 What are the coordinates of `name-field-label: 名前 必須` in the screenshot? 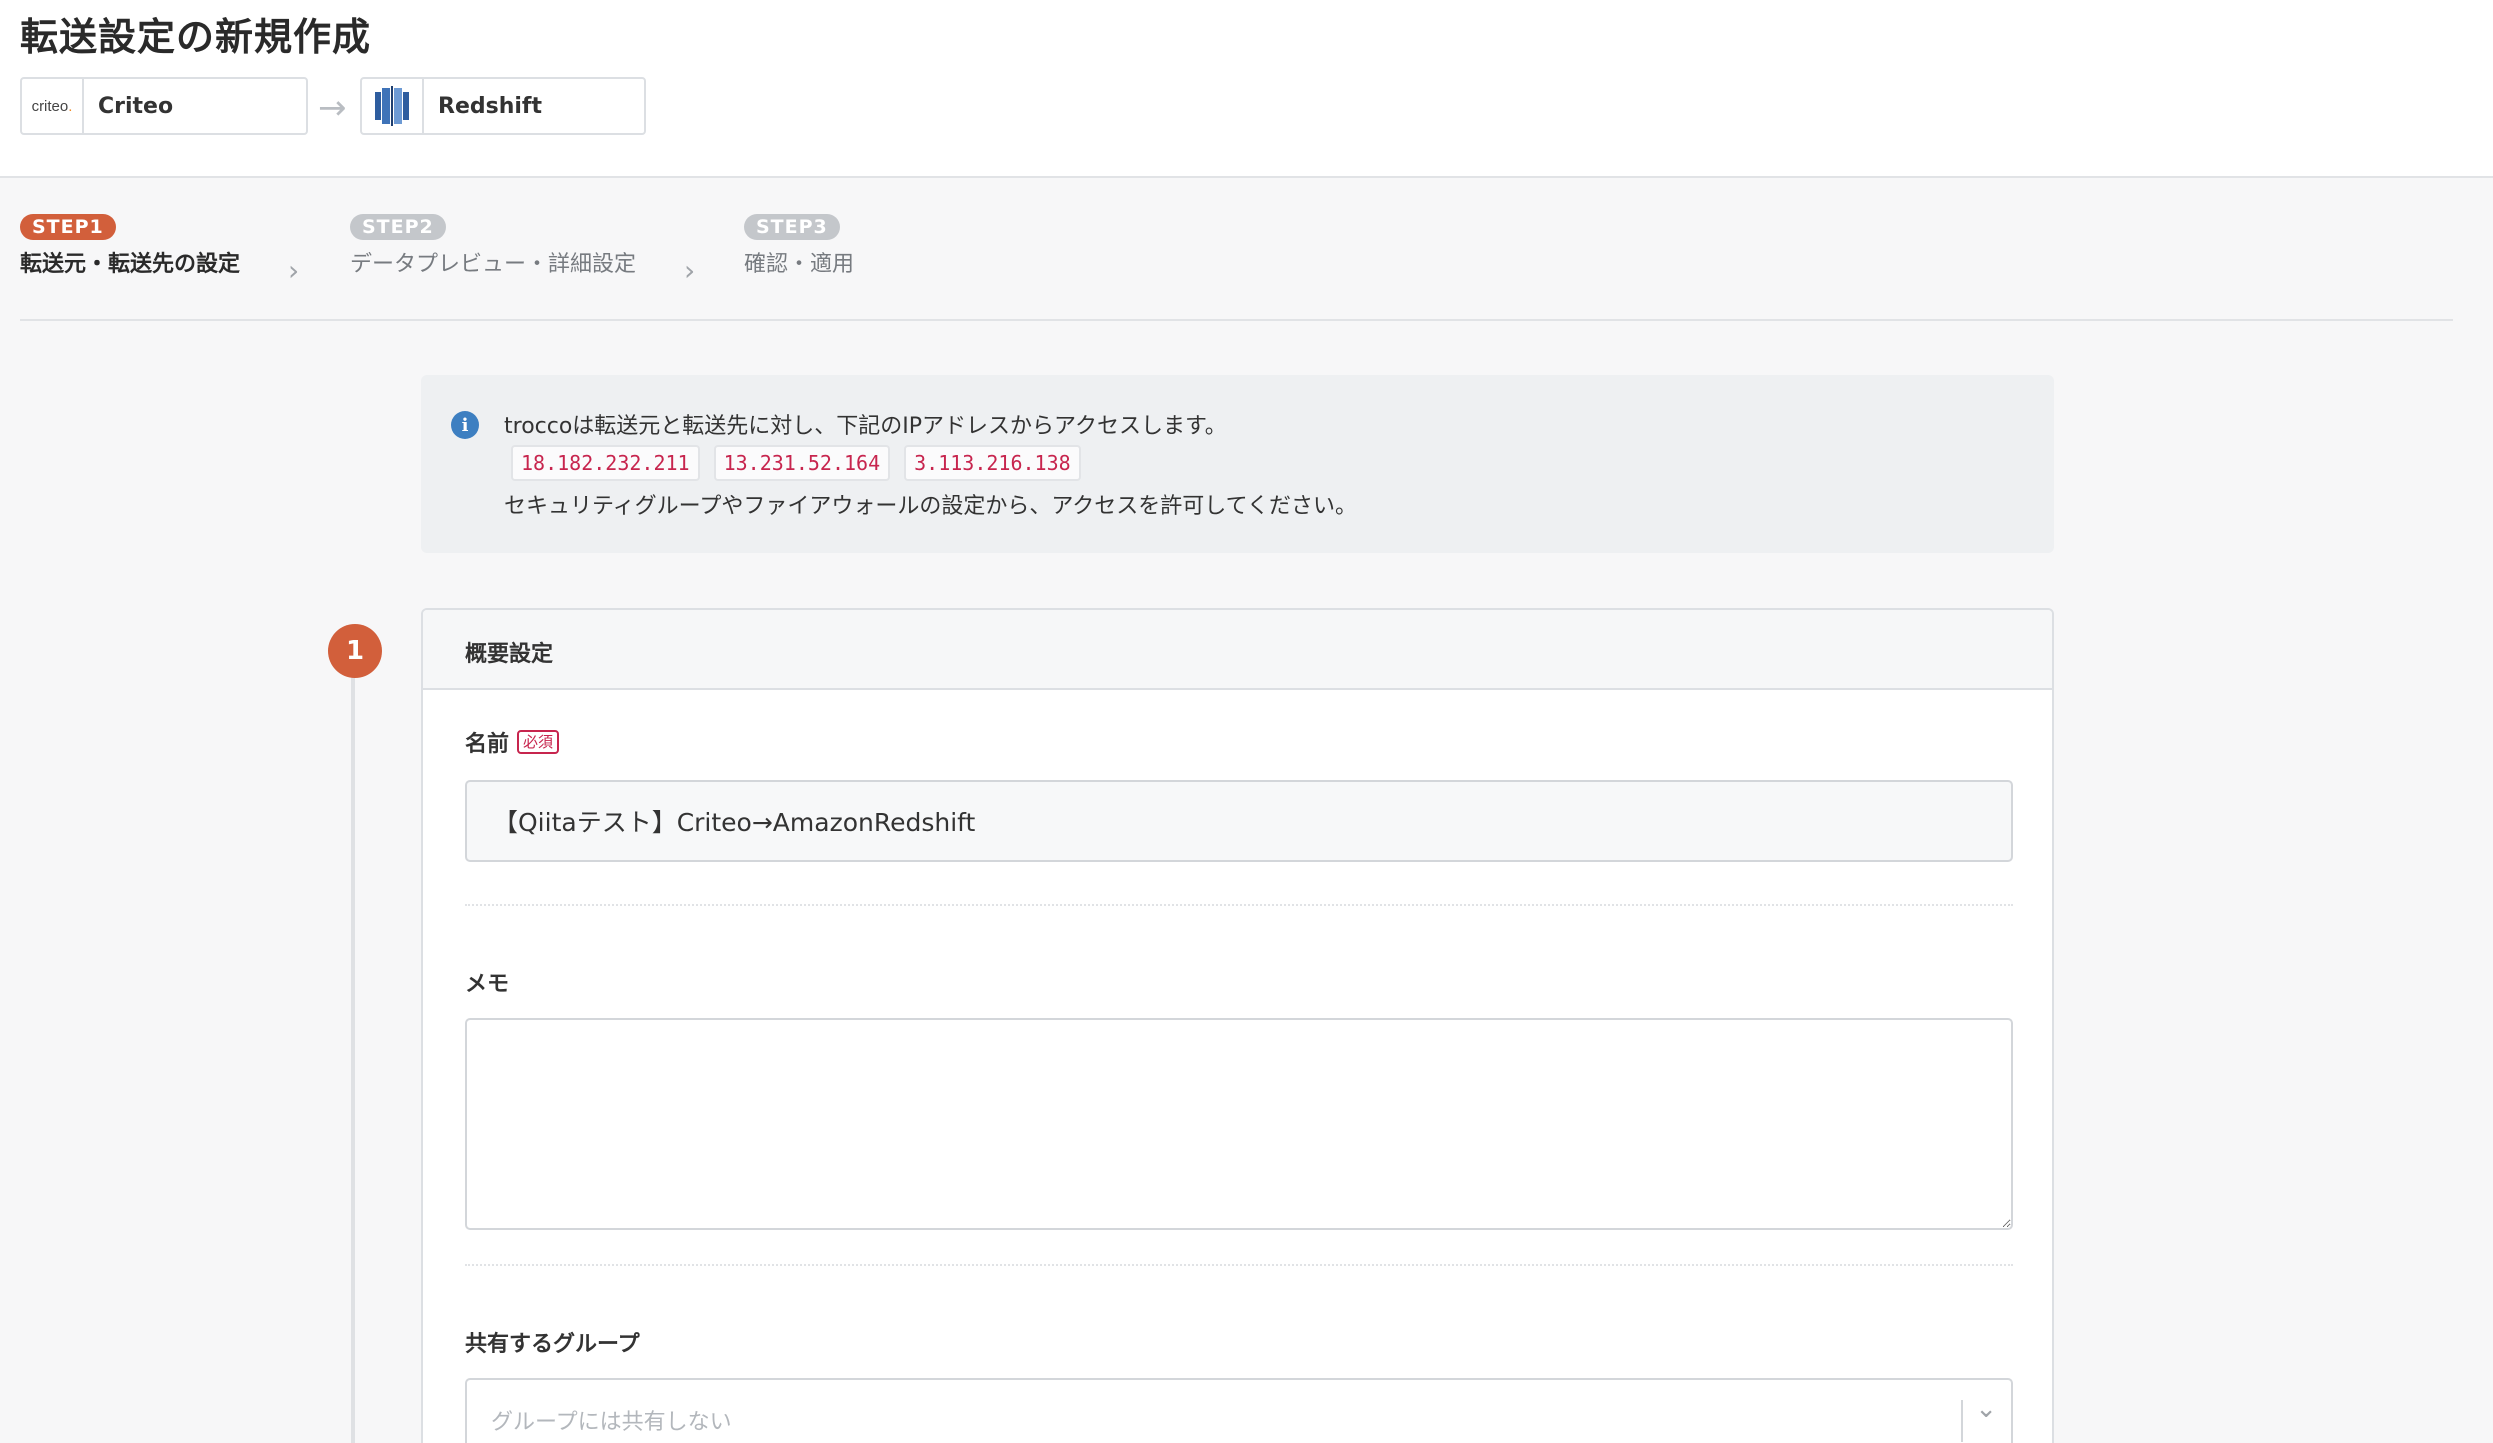 It's located at (512, 742).